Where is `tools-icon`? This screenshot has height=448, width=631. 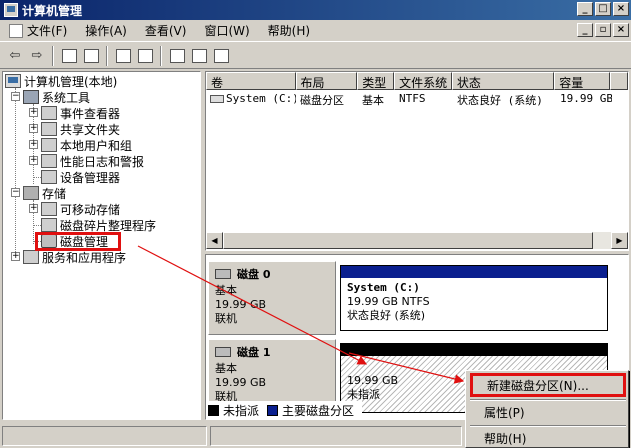
tools-icon is located at coordinates (31, 97).